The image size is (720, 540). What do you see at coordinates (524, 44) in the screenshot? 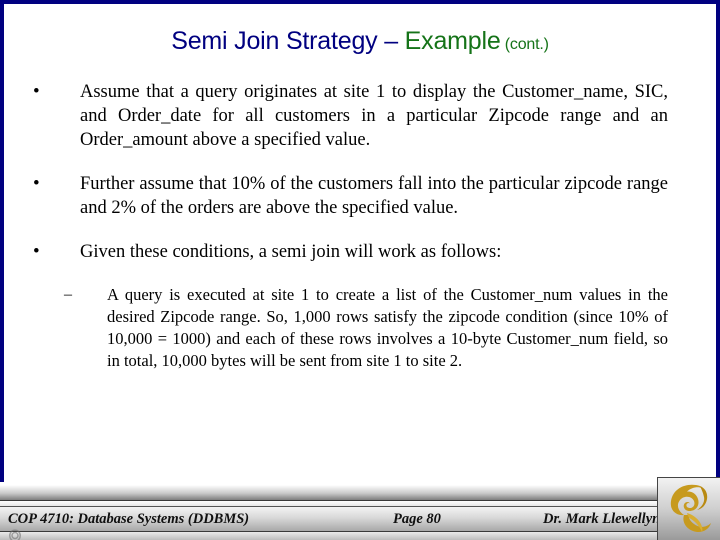
I see `title-continuation-text: (cont.)` at bounding box center [524, 44].